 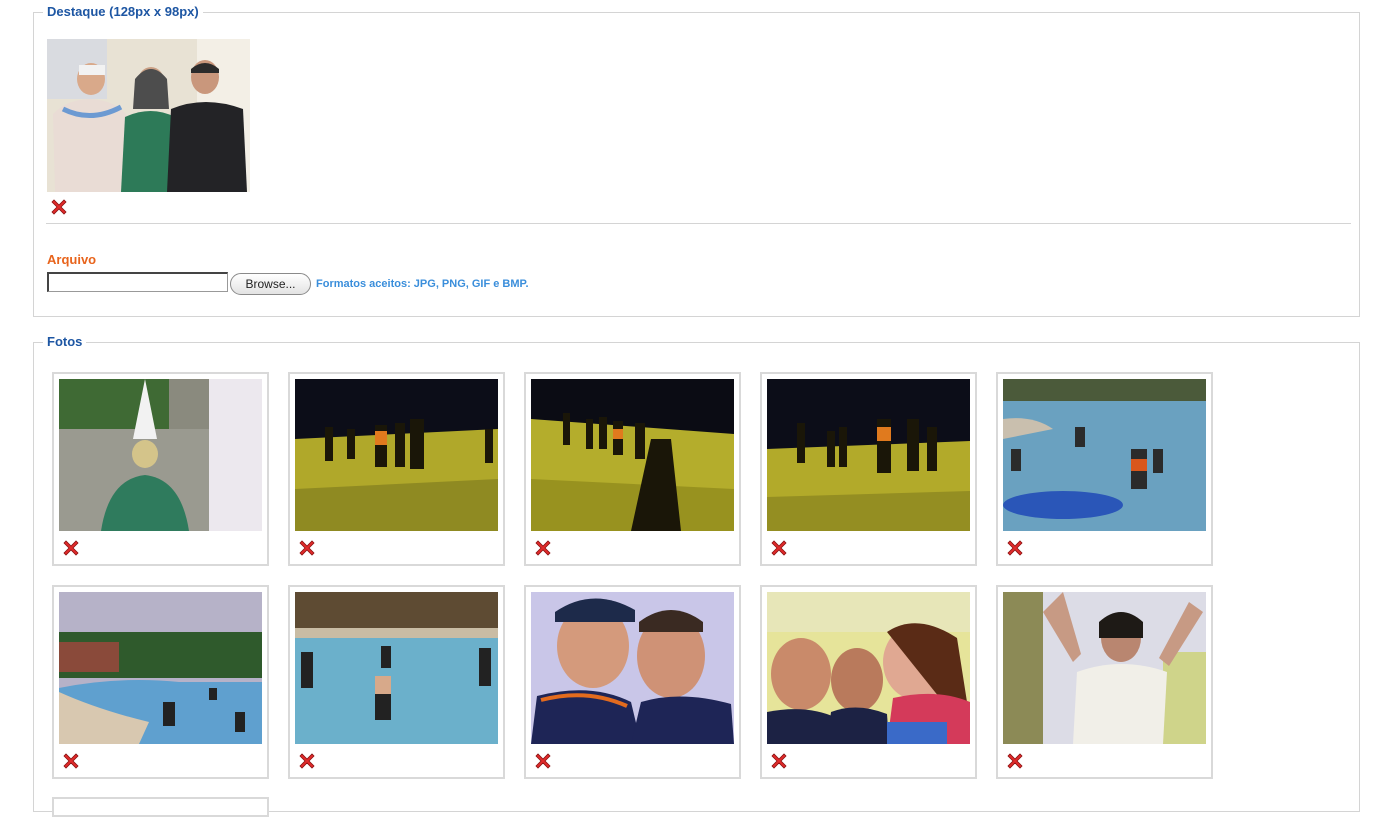 I want to click on photo-woman-arms-up, so click(x=1104, y=668).